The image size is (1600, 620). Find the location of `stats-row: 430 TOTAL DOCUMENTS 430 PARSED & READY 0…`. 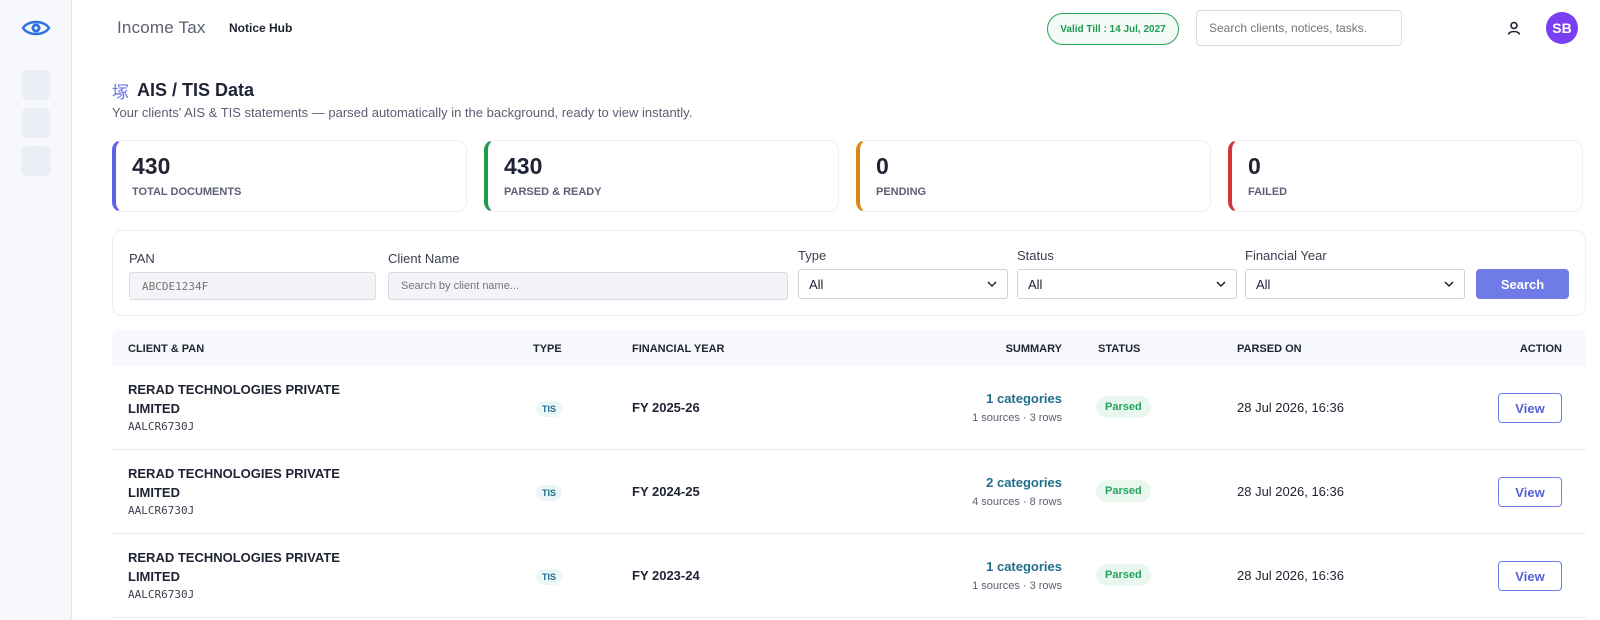

stats-row: 430 TOTAL DOCUMENTS 430 PARSED & READY 0… is located at coordinates (849, 176).